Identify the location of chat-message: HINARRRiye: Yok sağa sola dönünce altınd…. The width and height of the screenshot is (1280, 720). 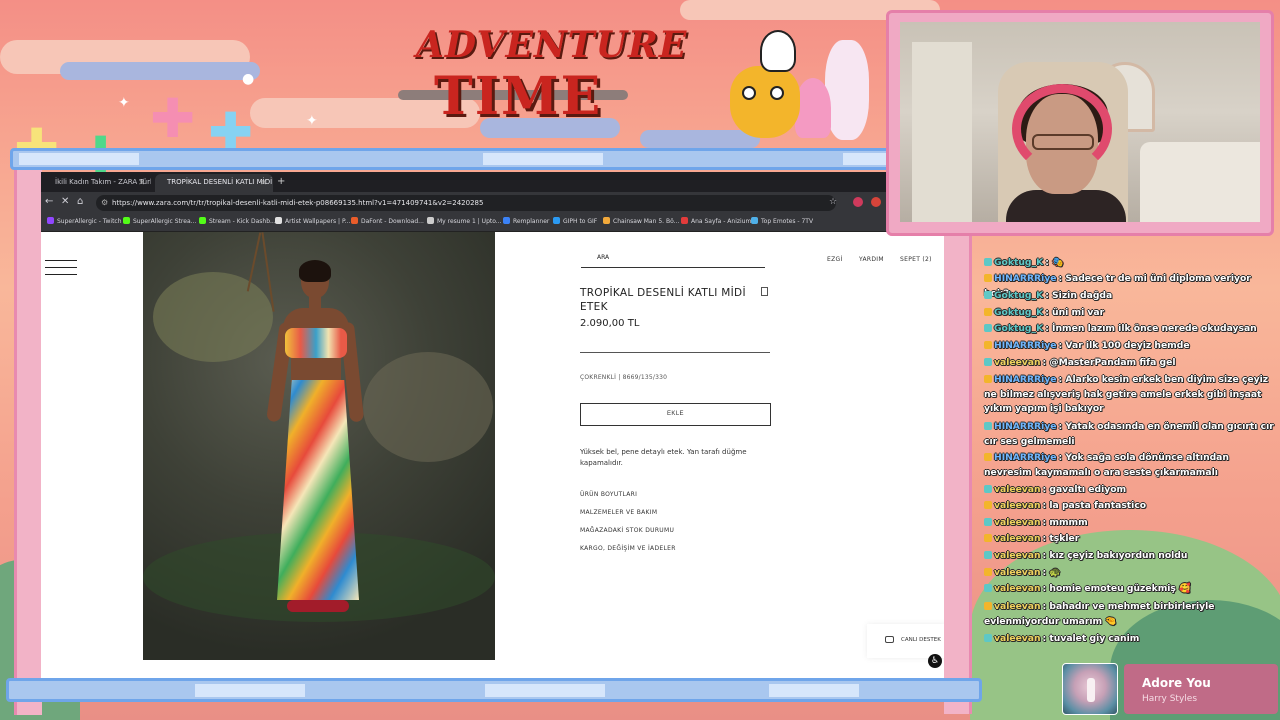
(1129, 465).